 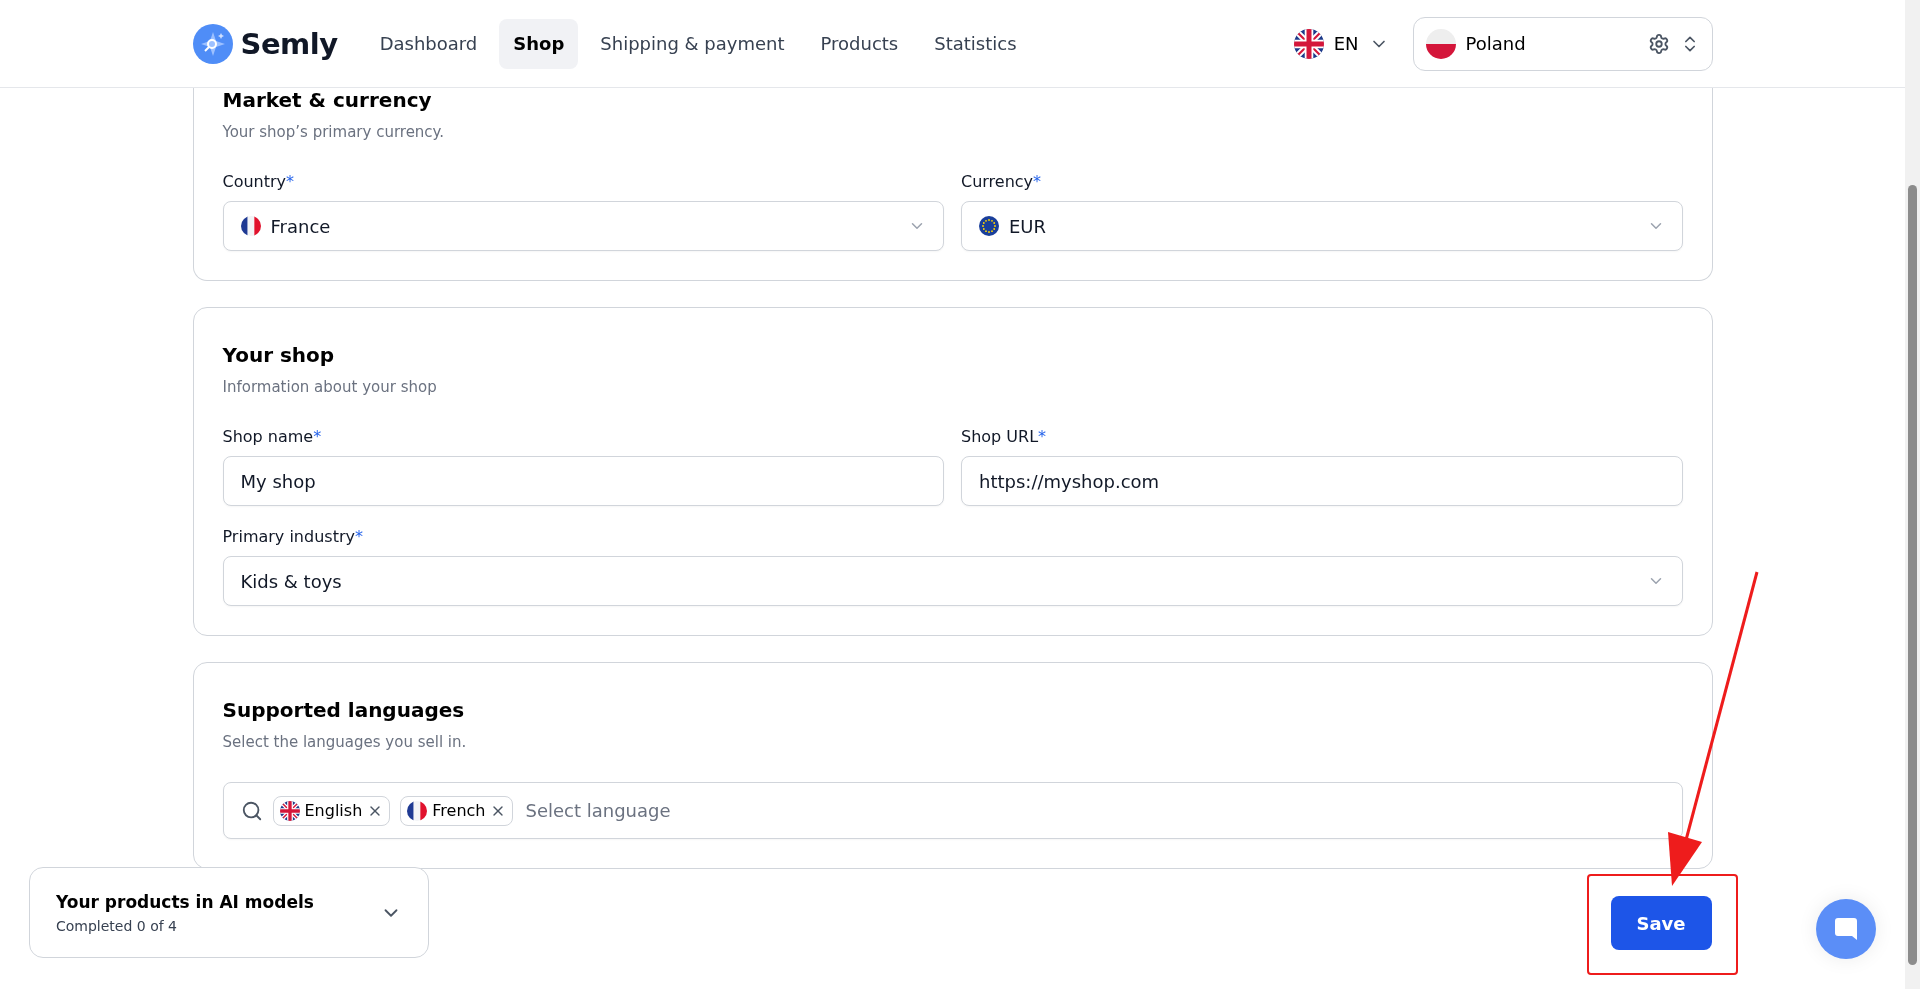 I want to click on nav-tab: Products, so click(x=859, y=43).